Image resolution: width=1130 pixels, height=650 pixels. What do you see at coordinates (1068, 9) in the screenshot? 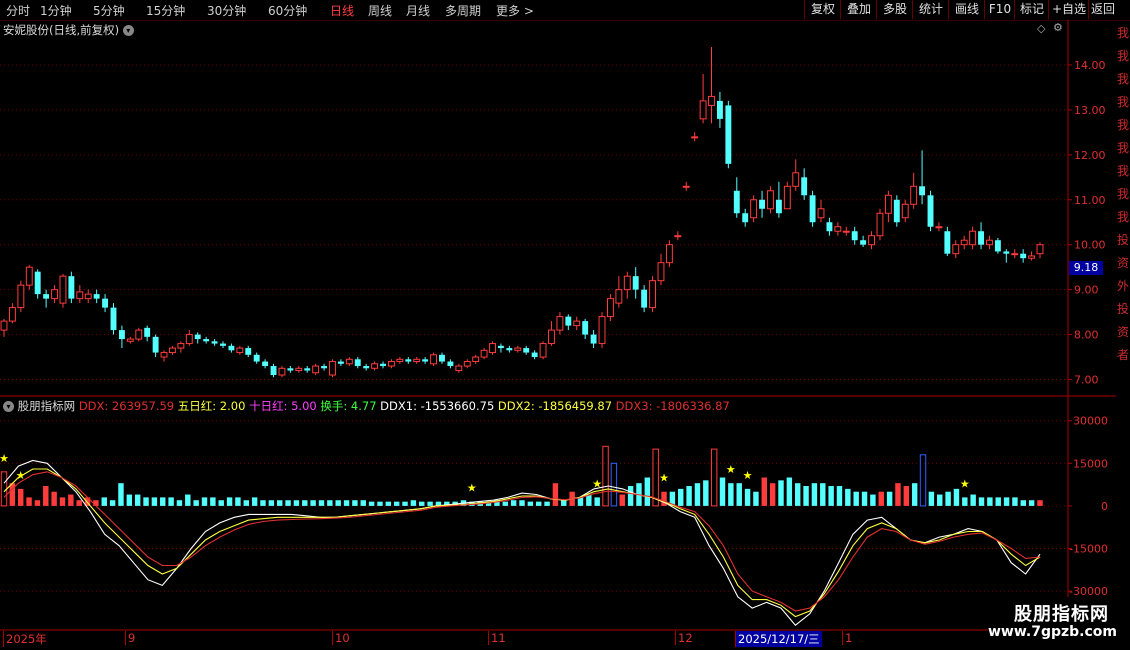
I see `add-watchlist-button: +自选` at bounding box center [1068, 9].